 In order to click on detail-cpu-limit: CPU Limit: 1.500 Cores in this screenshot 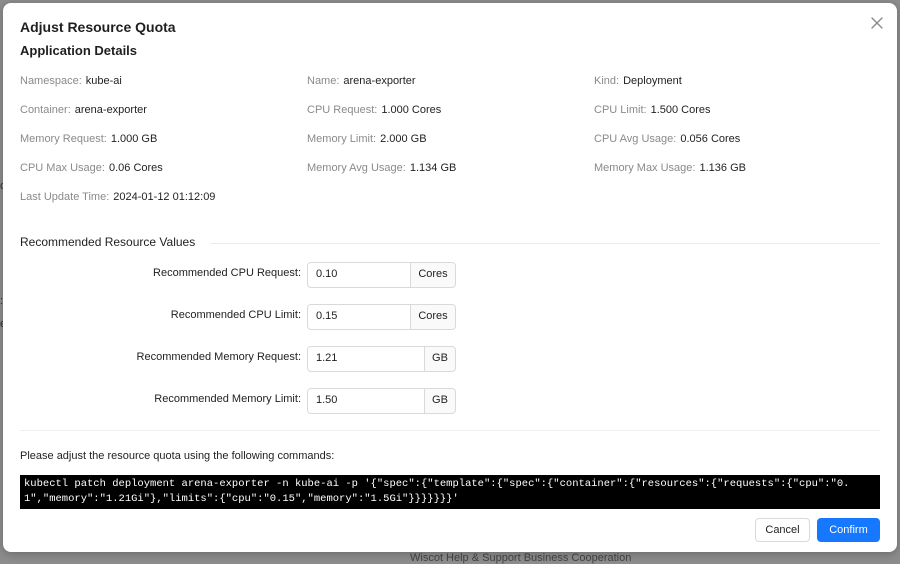, I will do `click(652, 110)`.